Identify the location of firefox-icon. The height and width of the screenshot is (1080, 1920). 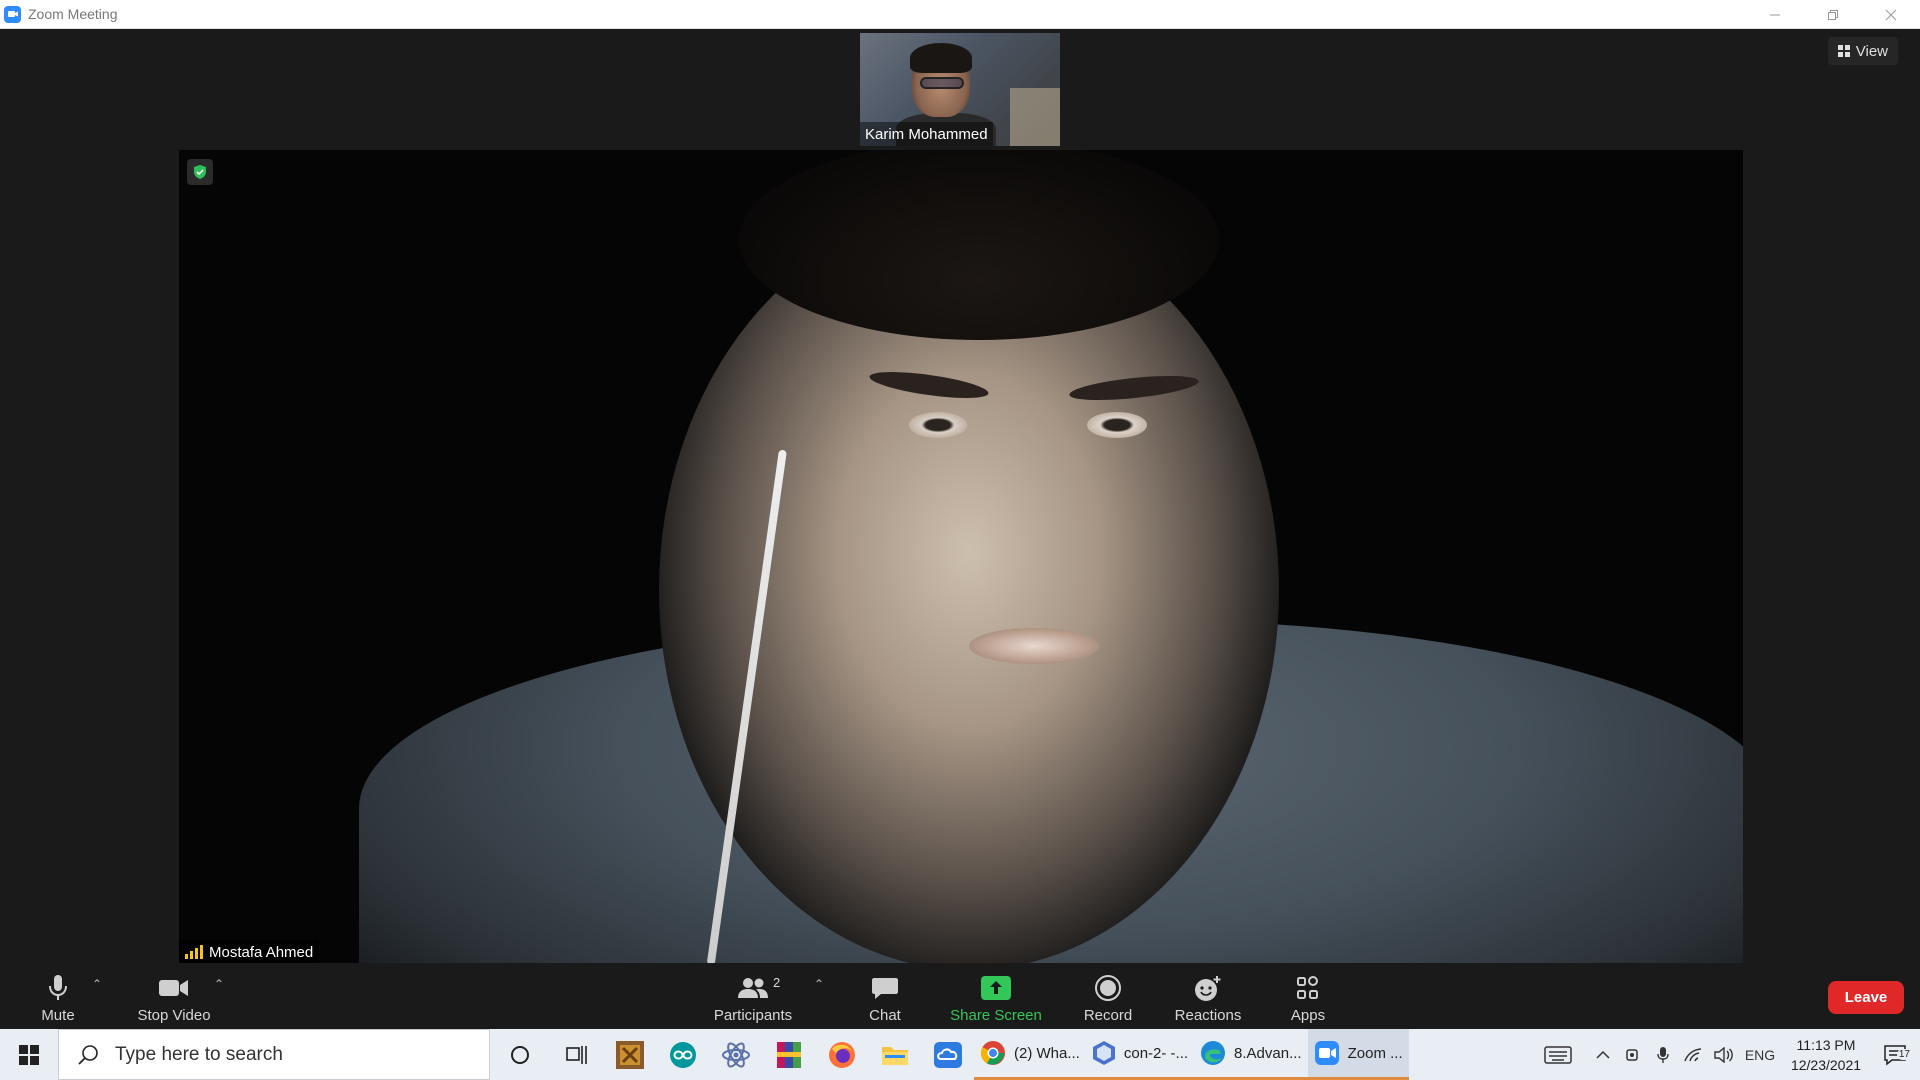
(841, 1054).